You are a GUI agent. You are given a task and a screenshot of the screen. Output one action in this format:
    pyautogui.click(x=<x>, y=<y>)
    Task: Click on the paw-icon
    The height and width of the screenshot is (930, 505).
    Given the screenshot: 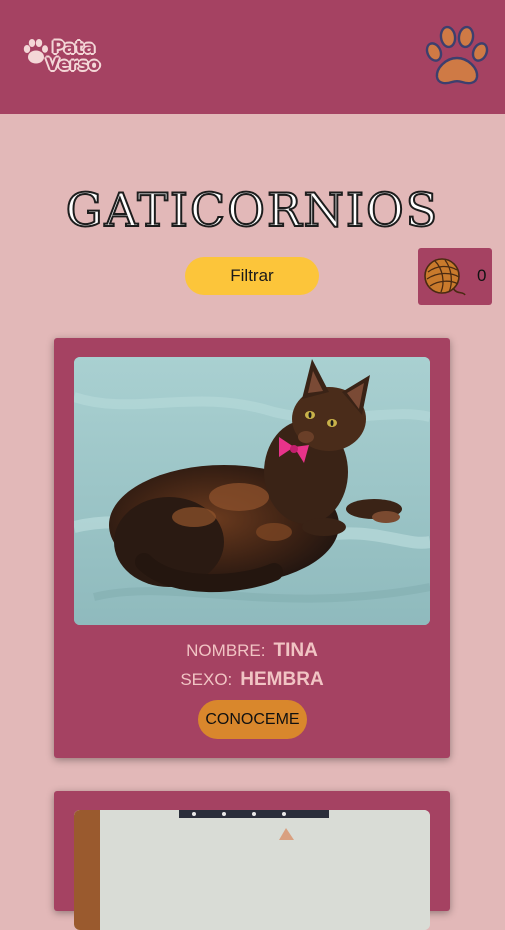 What is the action you would take?
    pyautogui.click(x=457, y=56)
    